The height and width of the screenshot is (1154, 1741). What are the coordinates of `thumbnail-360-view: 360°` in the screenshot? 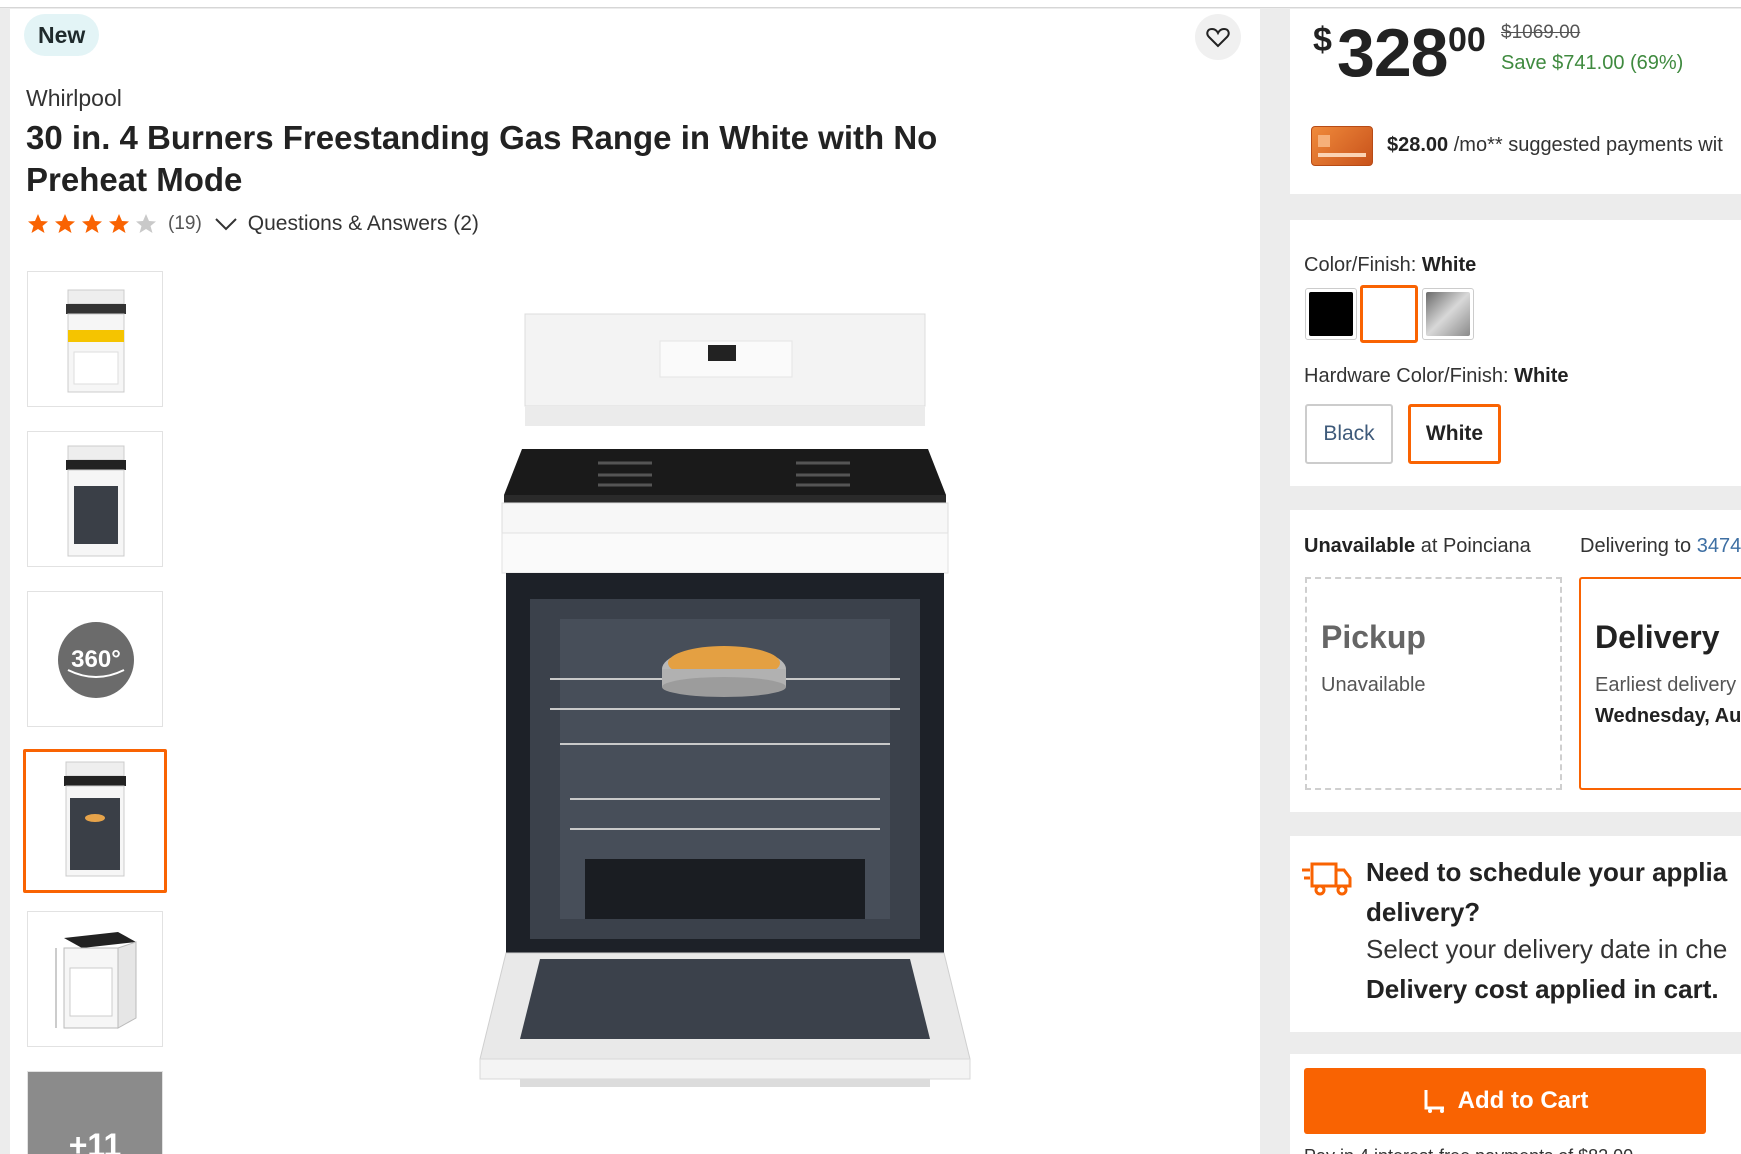 It's located at (95, 659).